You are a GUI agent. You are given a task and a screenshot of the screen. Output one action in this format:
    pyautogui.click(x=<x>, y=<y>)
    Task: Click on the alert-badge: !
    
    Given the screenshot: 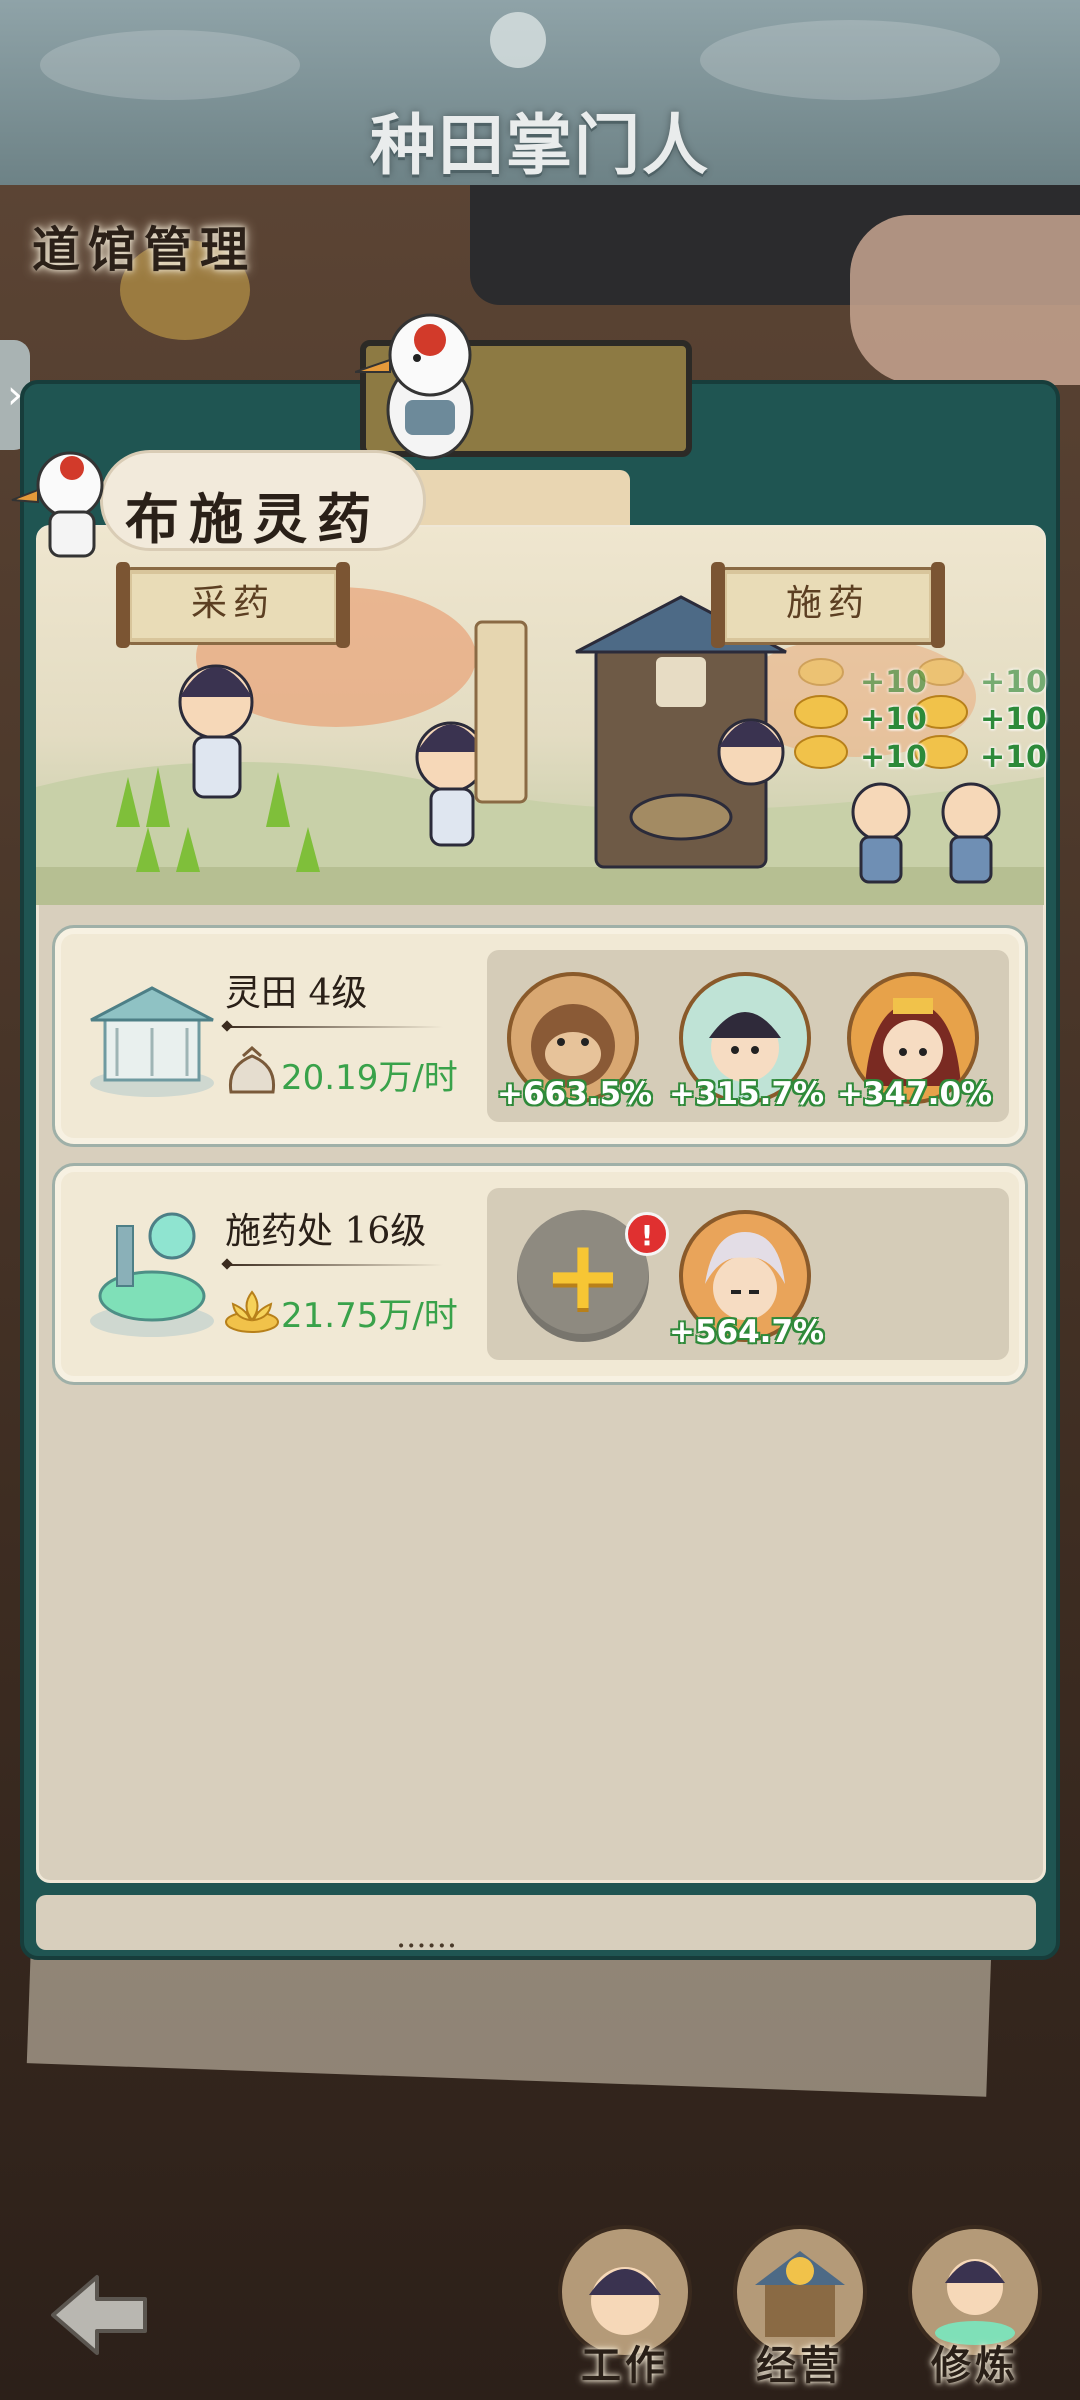 What is the action you would take?
    pyautogui.click(x=647, y=1234)
    